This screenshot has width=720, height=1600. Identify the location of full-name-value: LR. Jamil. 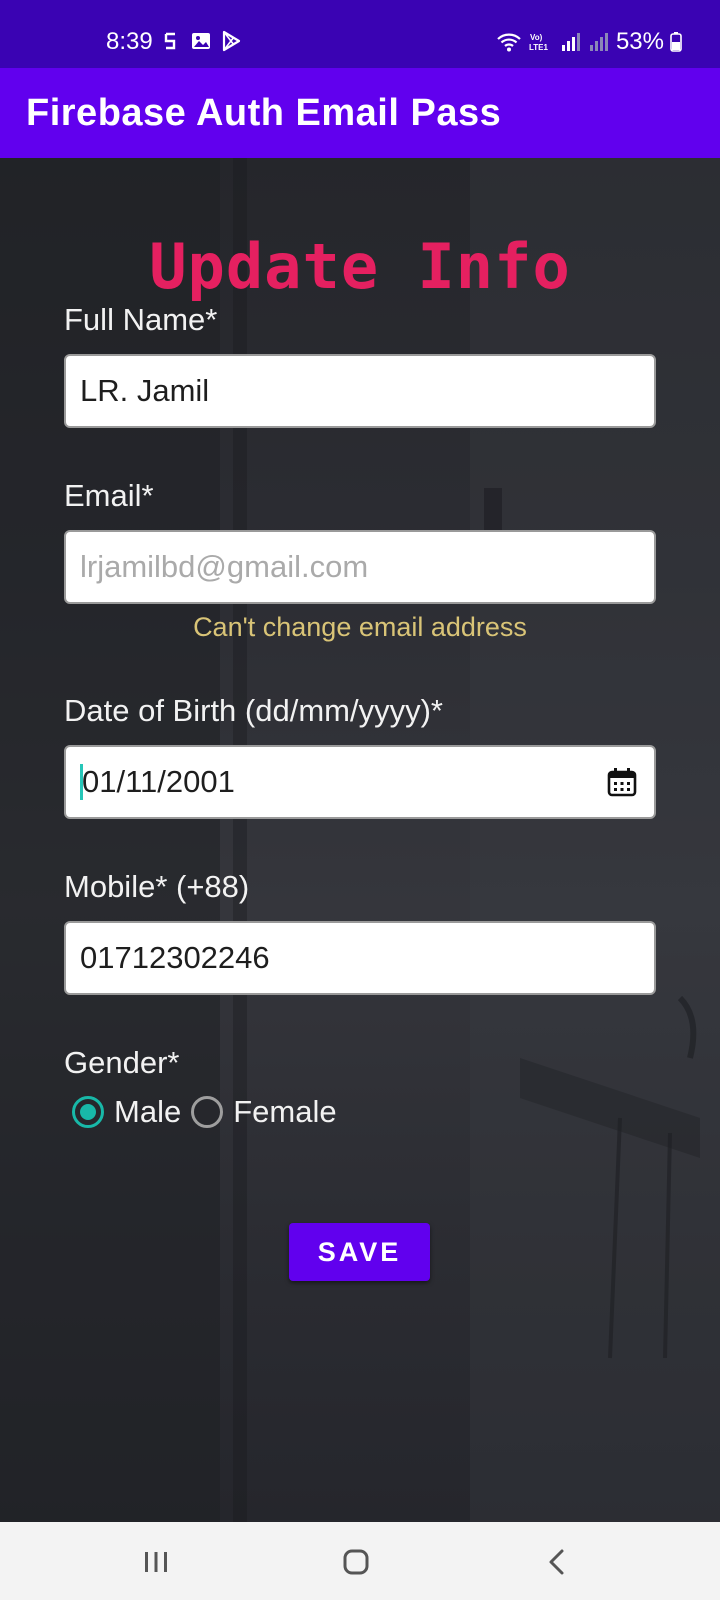
(145, 390).